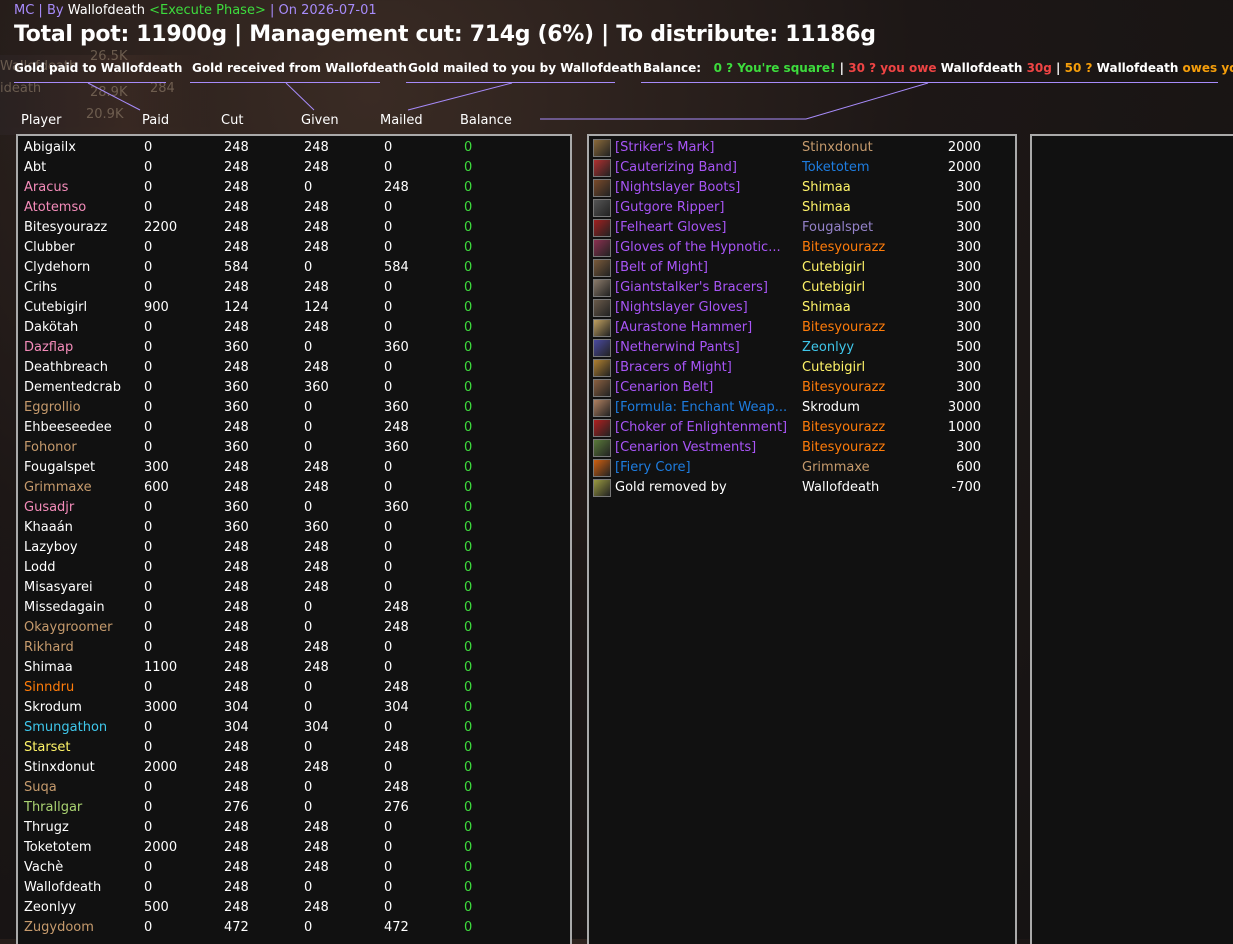  I want to click on player-row: Lazyboy 0 248 248 0 0, so click(288, 548).